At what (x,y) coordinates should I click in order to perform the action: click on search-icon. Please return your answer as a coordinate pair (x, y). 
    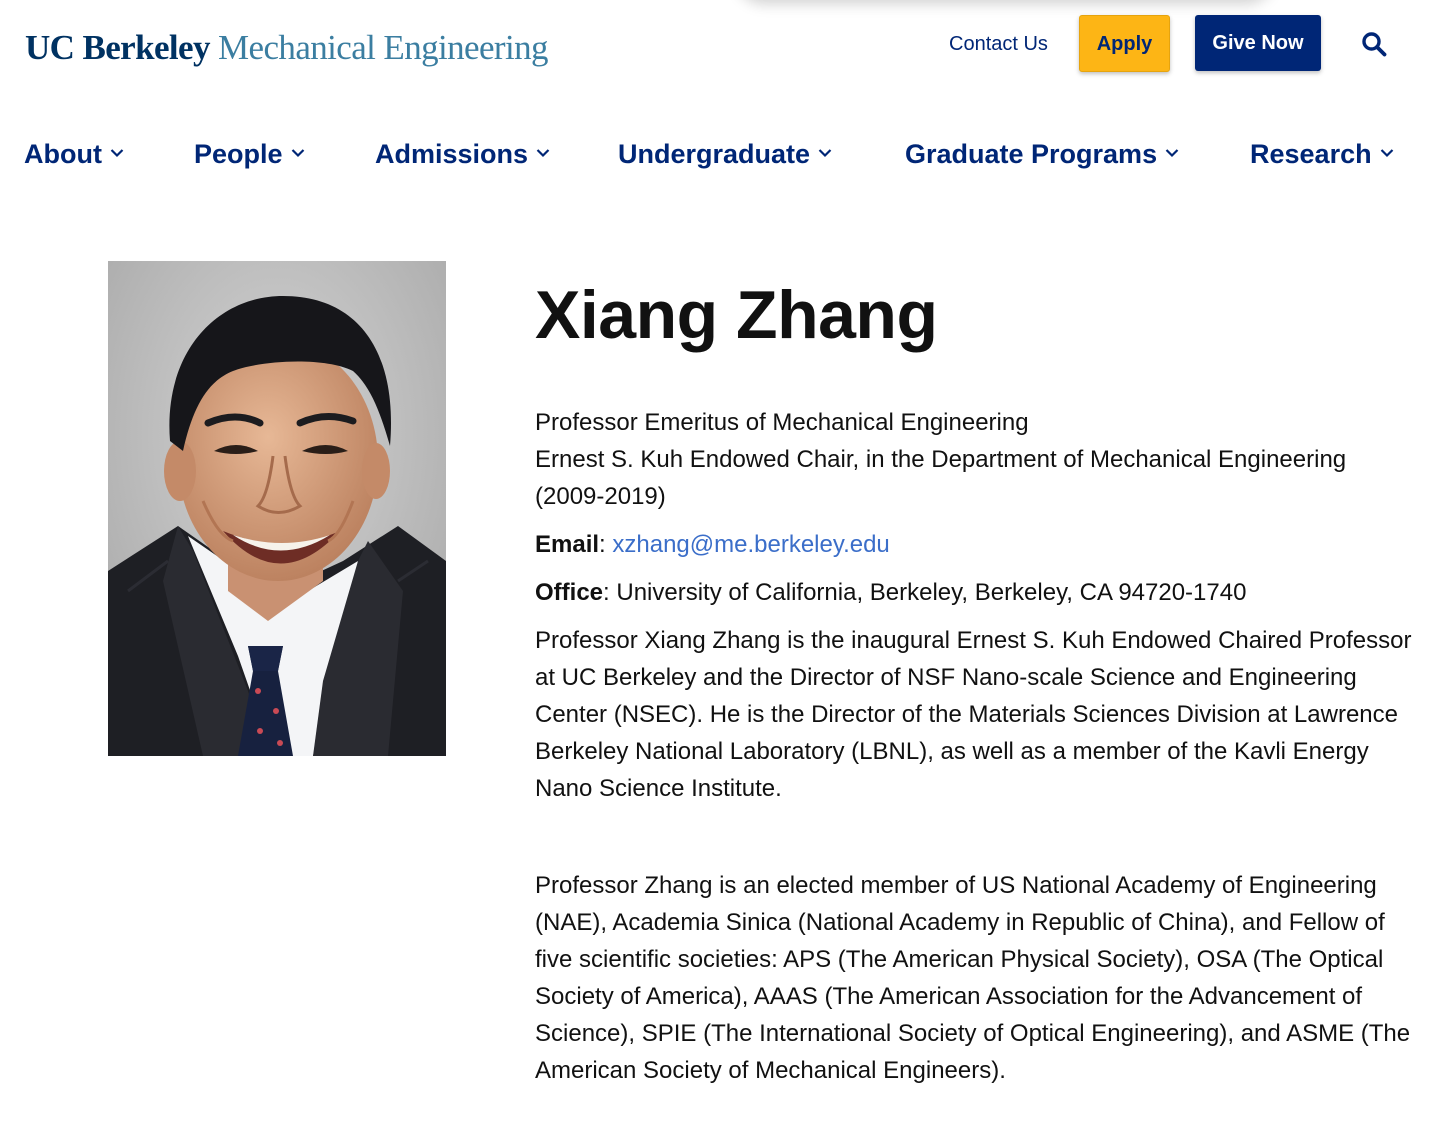
    Looking at the image, I should click on (1374, 44).